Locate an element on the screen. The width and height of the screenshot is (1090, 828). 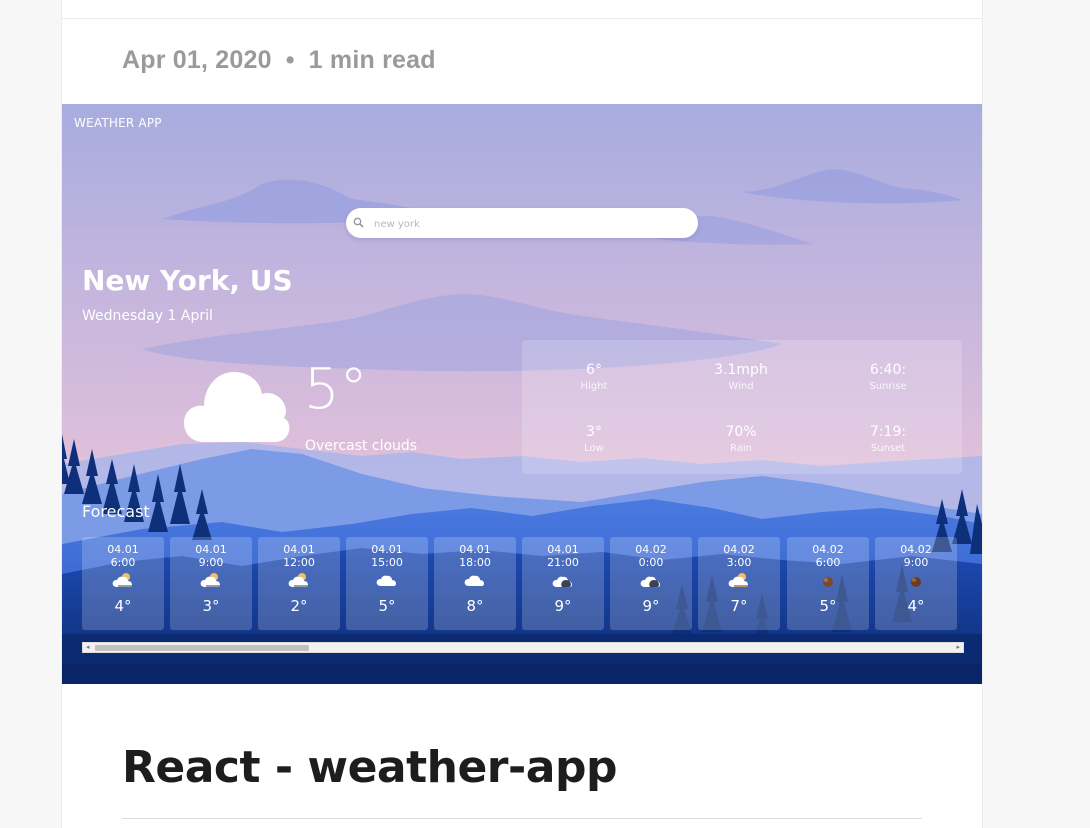
stat-label: Rain is located at coordinates (741, 448).